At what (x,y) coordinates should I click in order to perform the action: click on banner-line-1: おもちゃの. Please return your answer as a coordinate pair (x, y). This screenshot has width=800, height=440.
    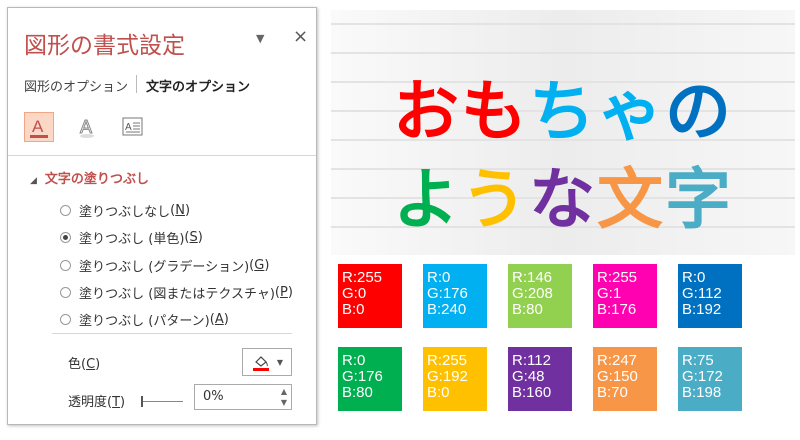
    Looking at the image, I should click on (563, 106).